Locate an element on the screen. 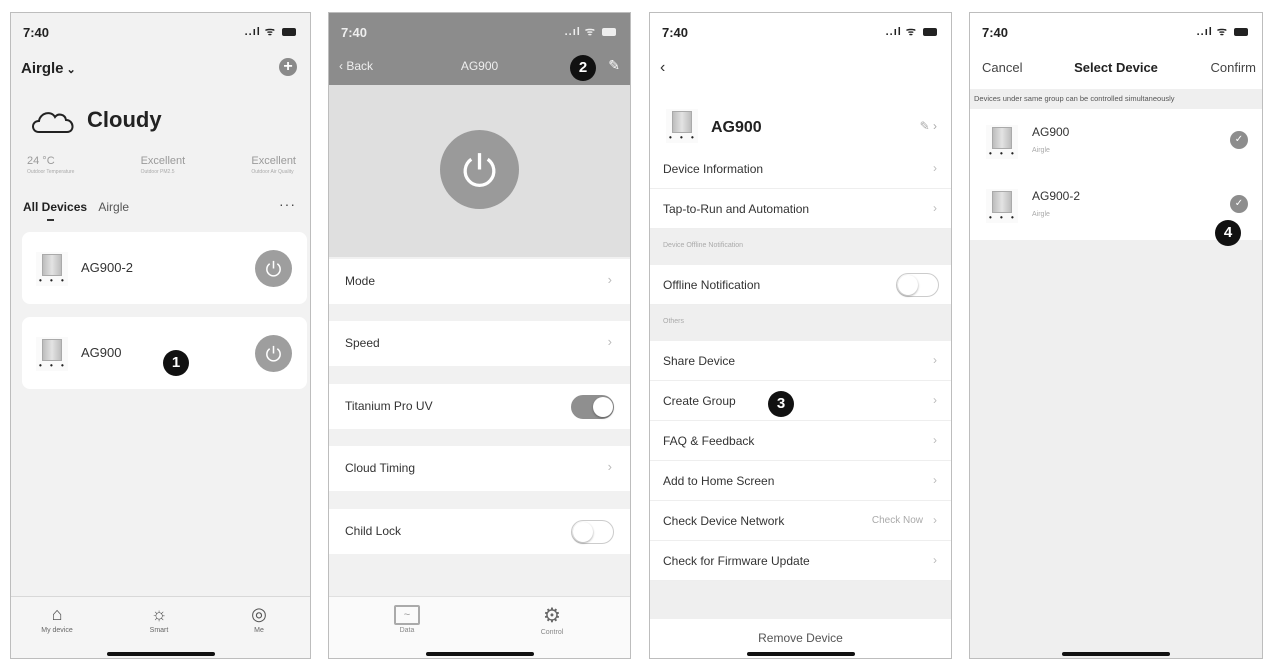 Image resolution: width=1263 pixels, height=659 pixels. stat-value: 24 °C is located at coordinates (41, 161).